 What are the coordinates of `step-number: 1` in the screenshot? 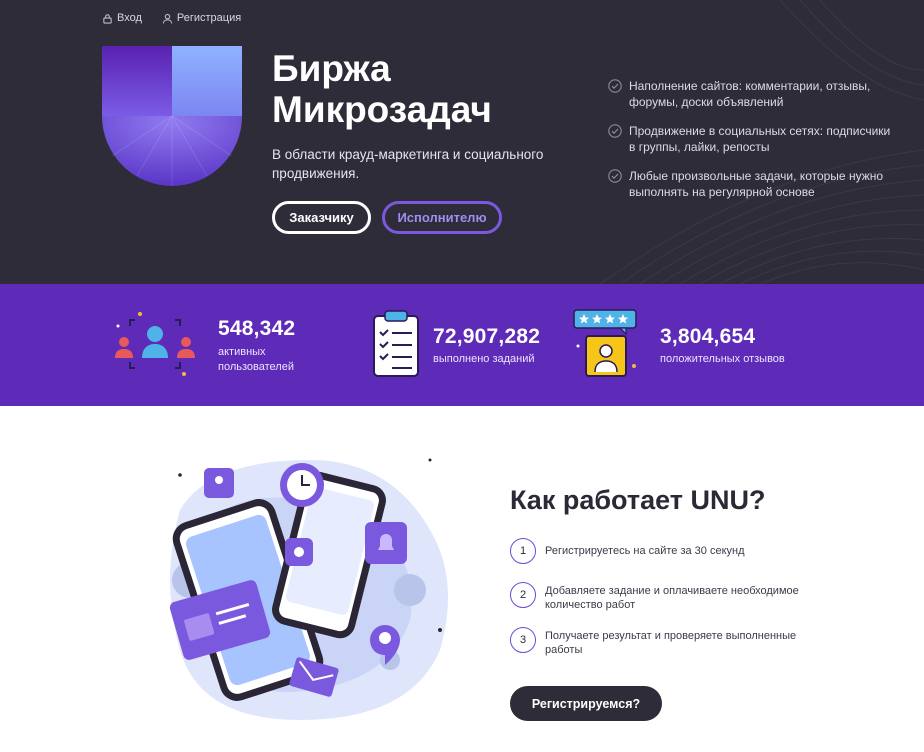 It's located at (523, 551).